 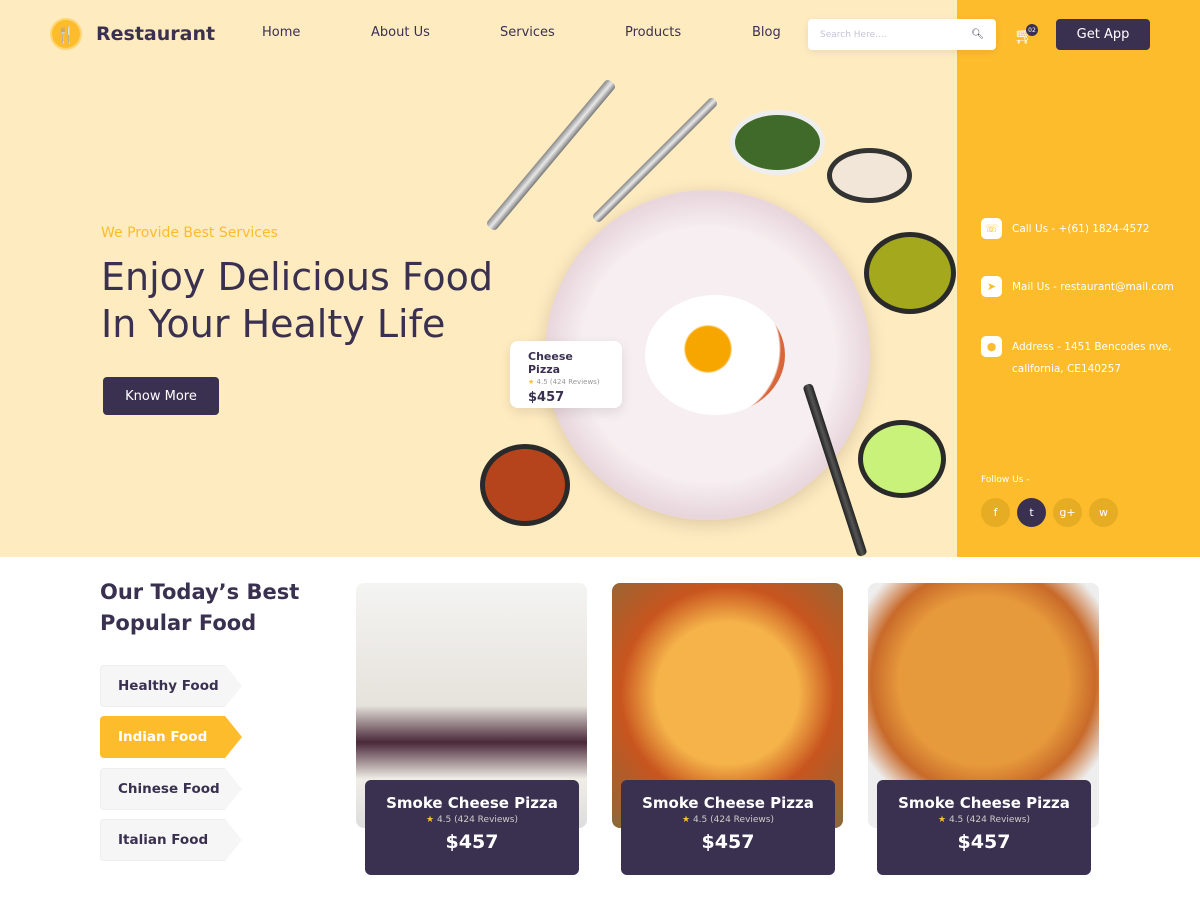 I want to click on pesto-bowl-image, so click(x=777, y=142).